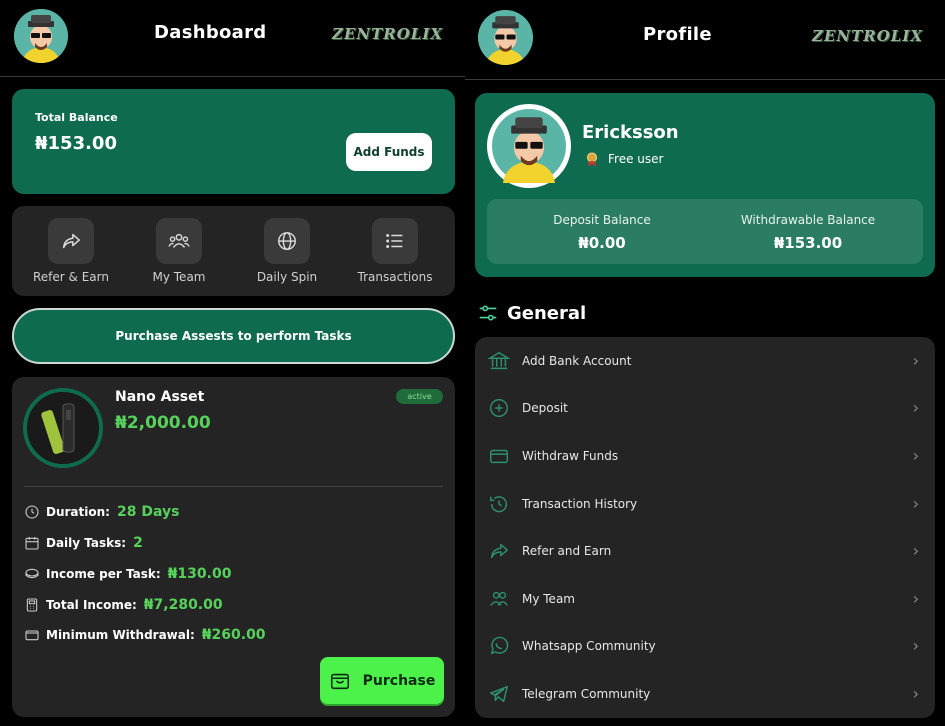  Describe the element at coordinates (32, 605) in the screenshot. I see `calculator-icon` at that location.